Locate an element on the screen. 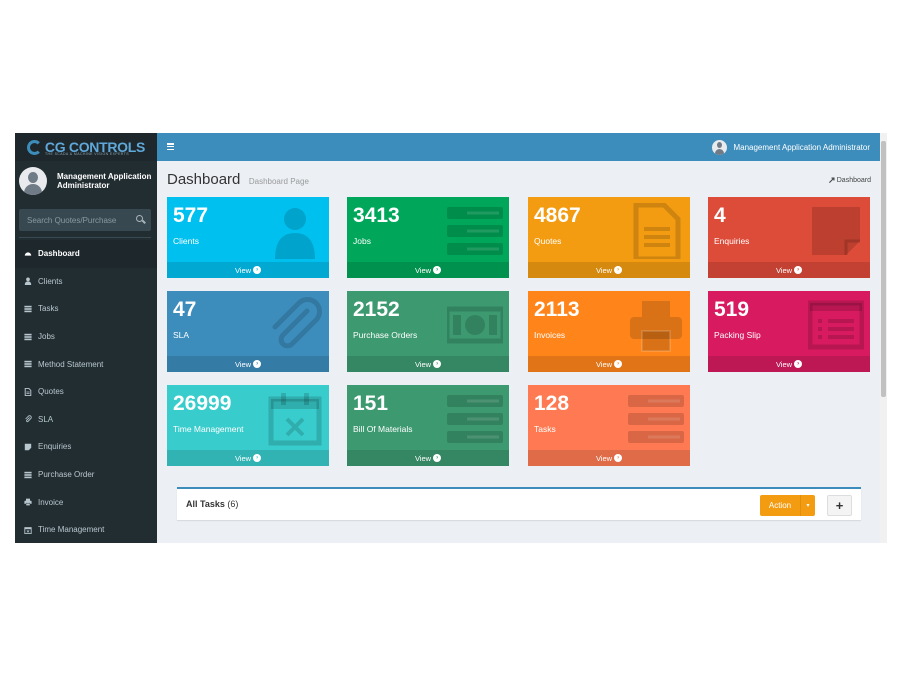 The image size is (903, 675). info-box-packing-slip: 519 Packing Slip View › is located at coordinates (789, 331).